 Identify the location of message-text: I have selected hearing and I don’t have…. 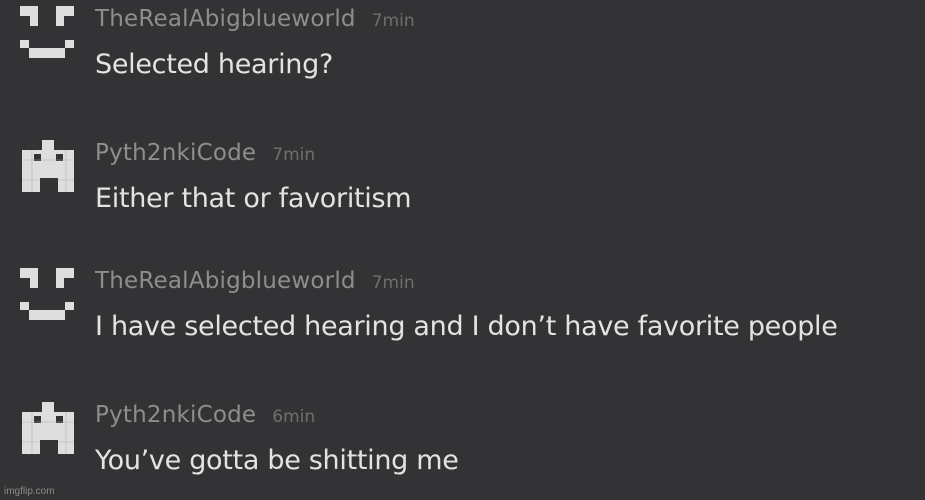
(466, 326).